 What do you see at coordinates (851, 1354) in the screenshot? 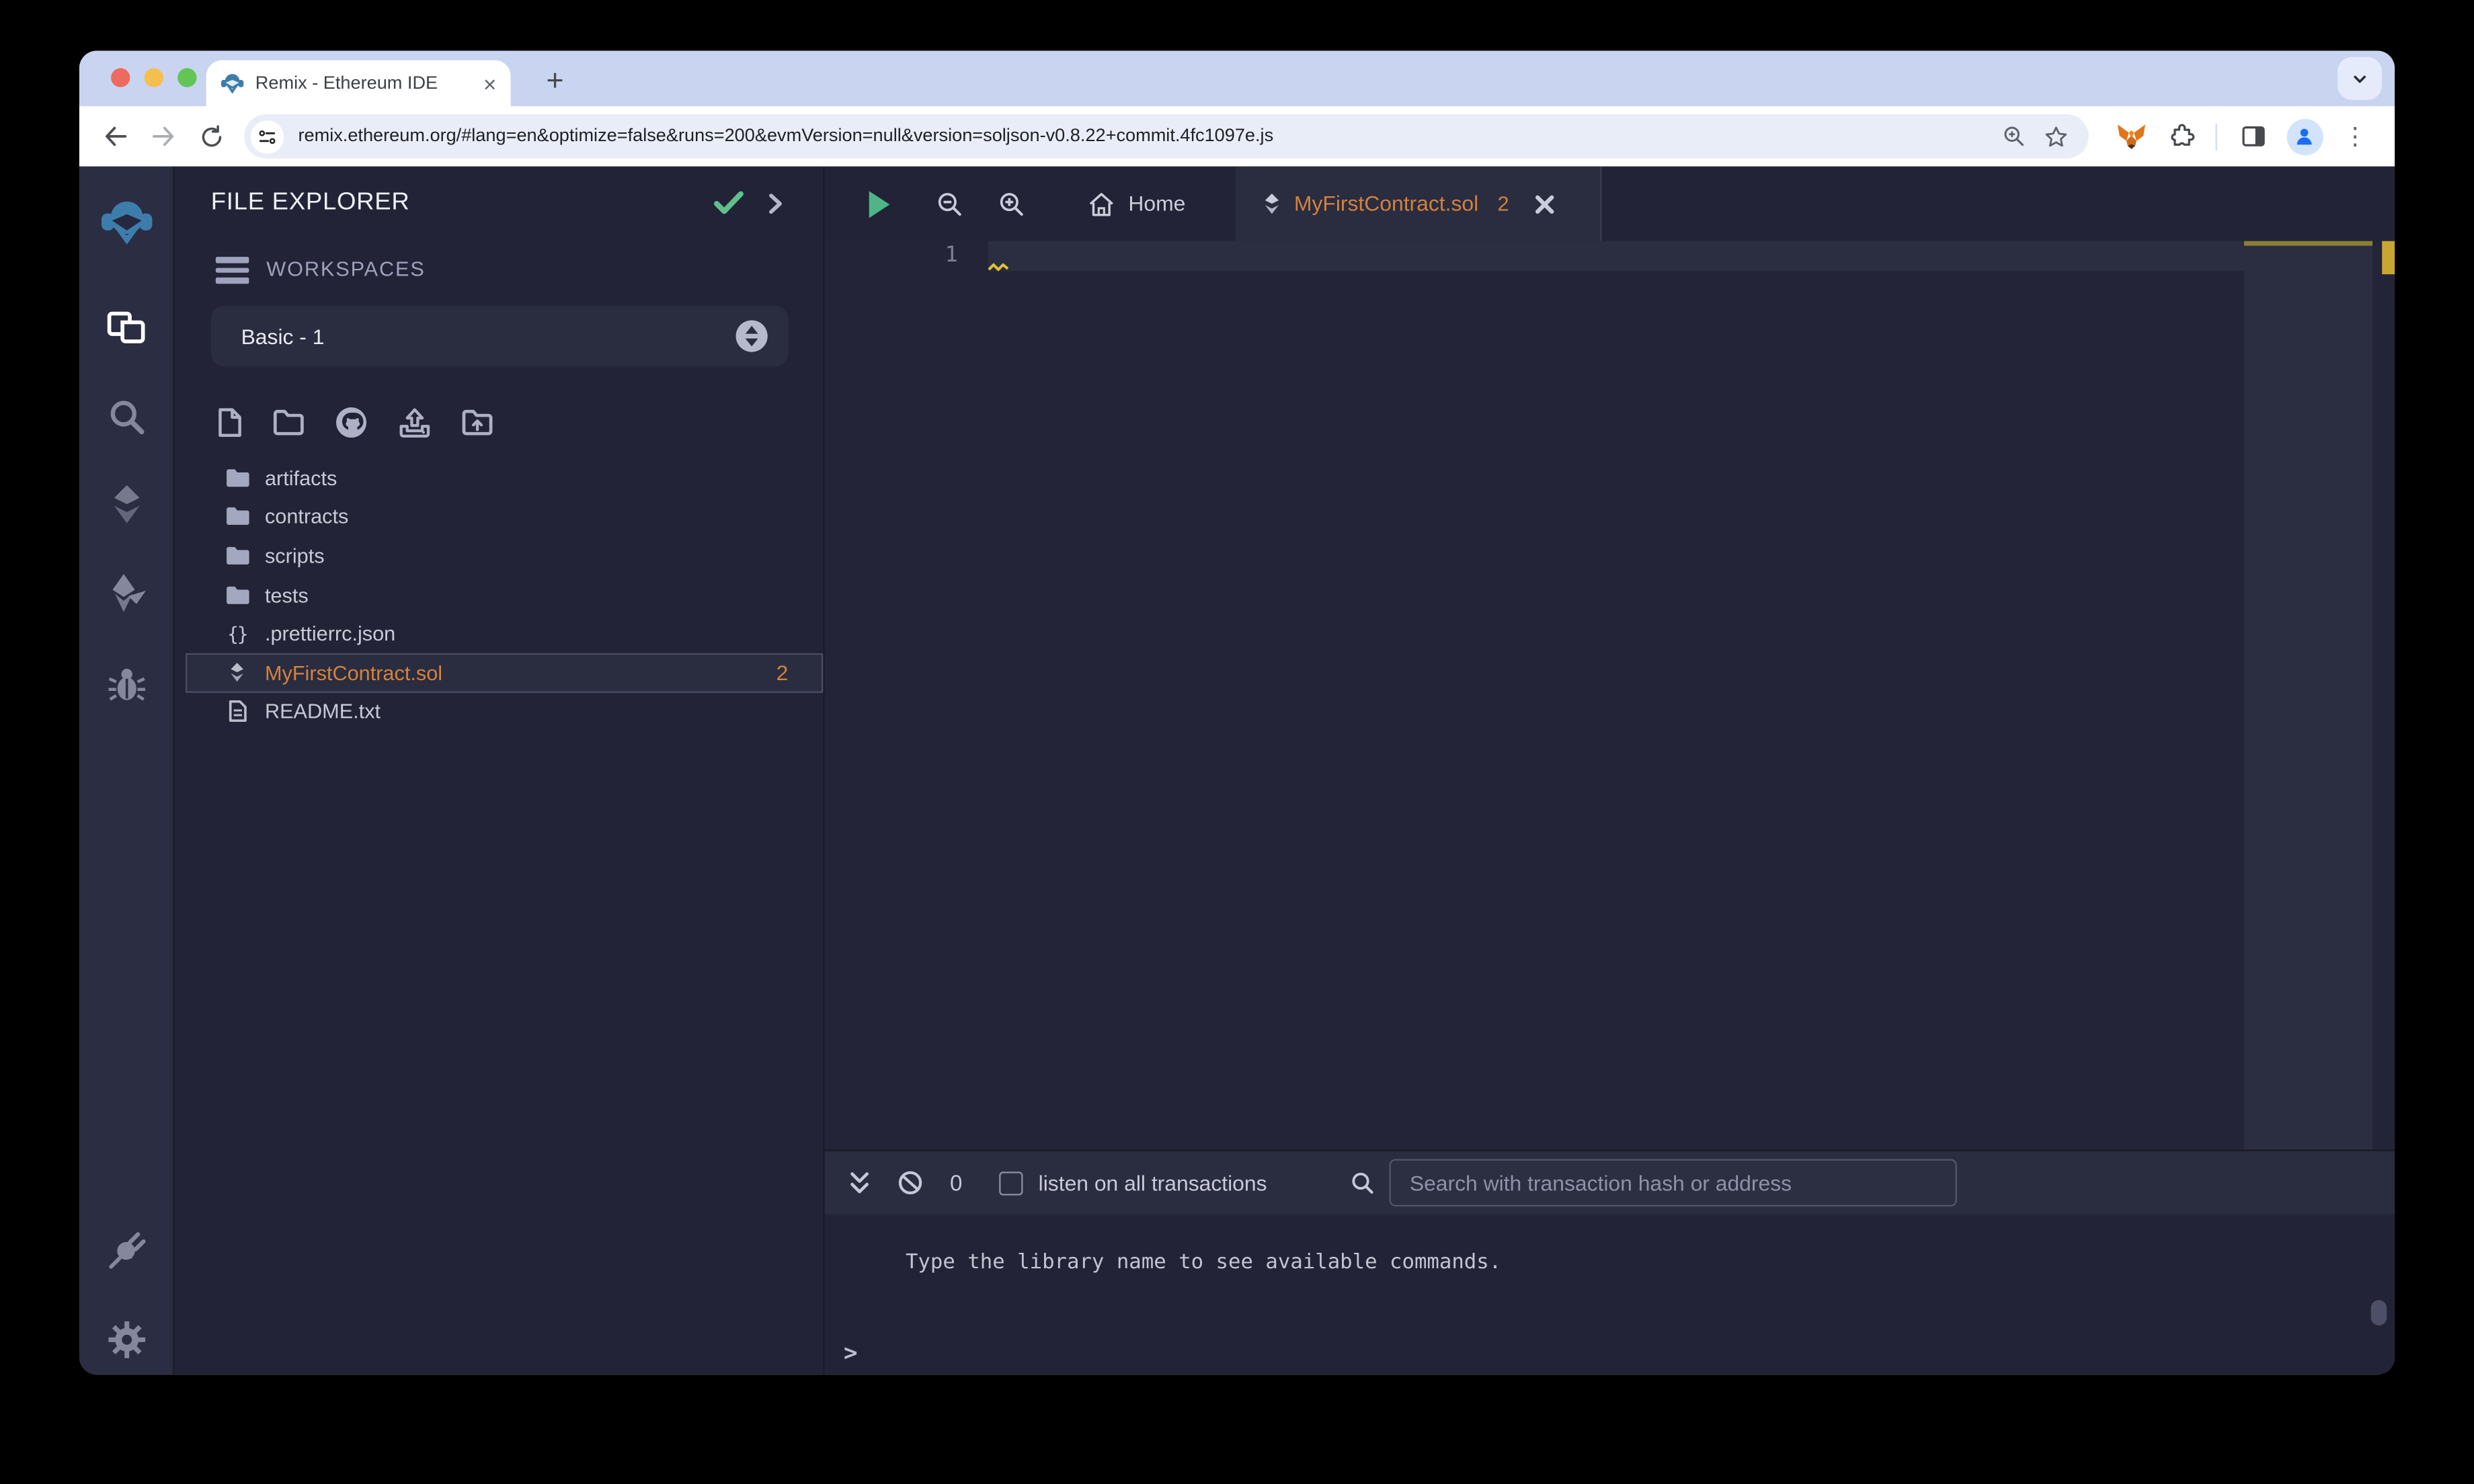
I see `terminal-prompt: >` at bounding box center [851, 1354].